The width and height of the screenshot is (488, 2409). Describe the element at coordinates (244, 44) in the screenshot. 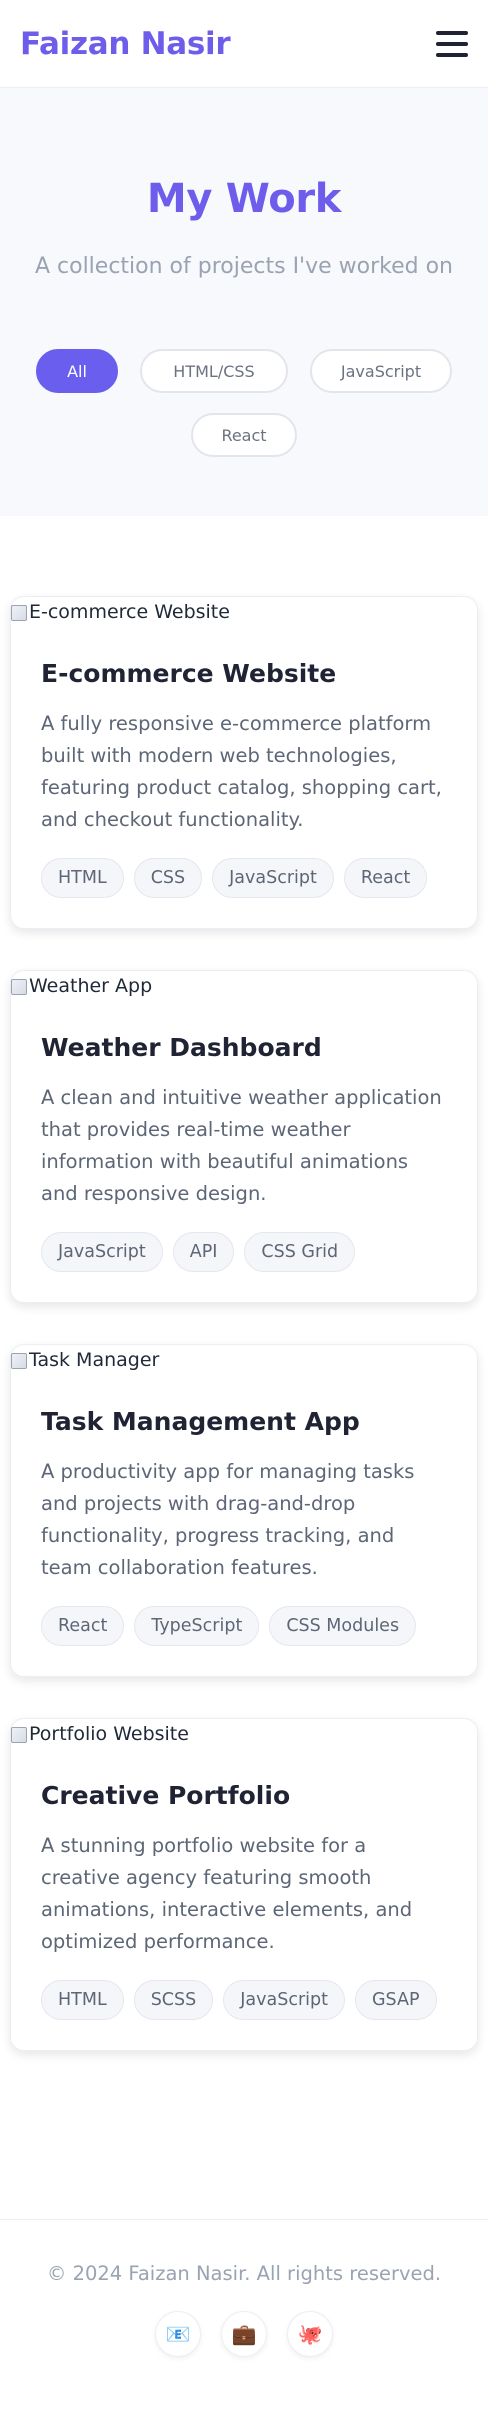

I see `site-header: Faizan Nasir` at that location.